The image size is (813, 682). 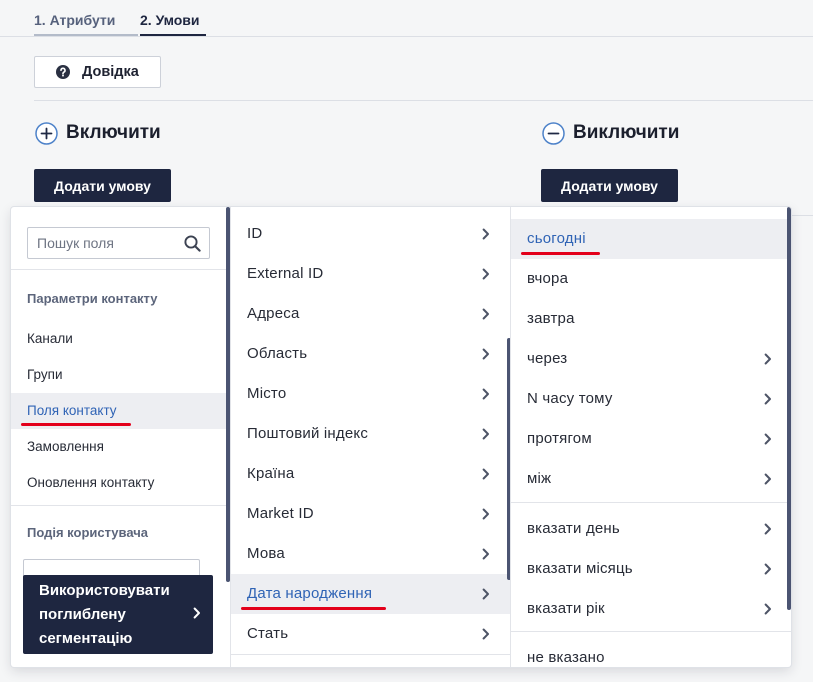 I want to click on condition-item: між, so click(x=651, y=479).